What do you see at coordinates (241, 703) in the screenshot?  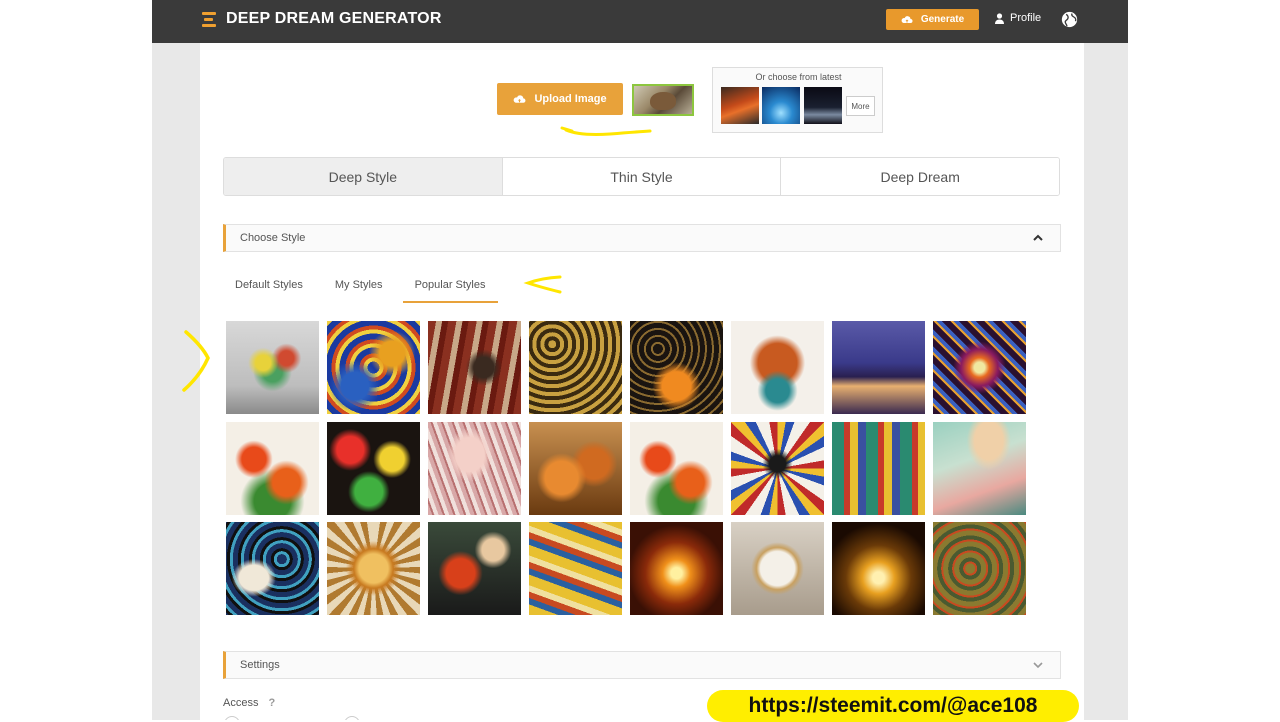 I see `access-label: Access` at bounding box center [241, 703].